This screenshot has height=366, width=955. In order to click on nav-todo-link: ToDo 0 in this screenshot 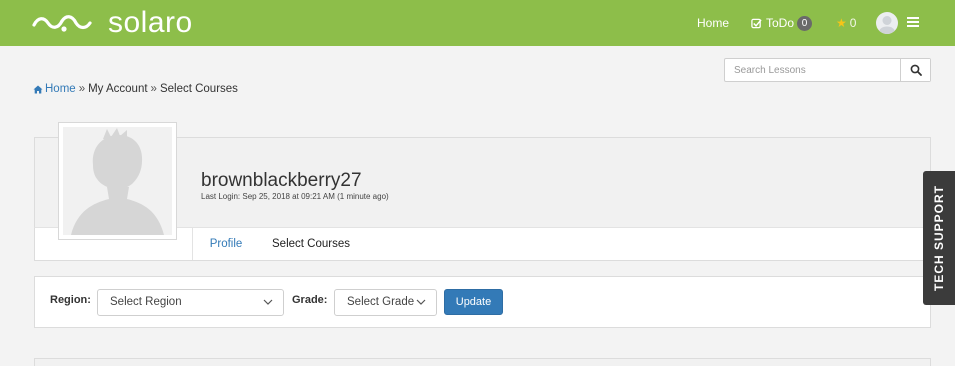, I will do `click(782, 23)`.